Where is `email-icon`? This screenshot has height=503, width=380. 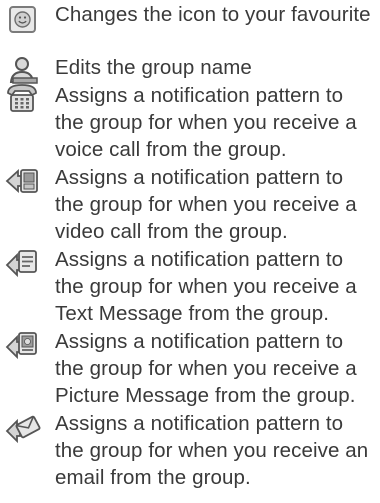
email-icon is located at coordinates (23, 428).